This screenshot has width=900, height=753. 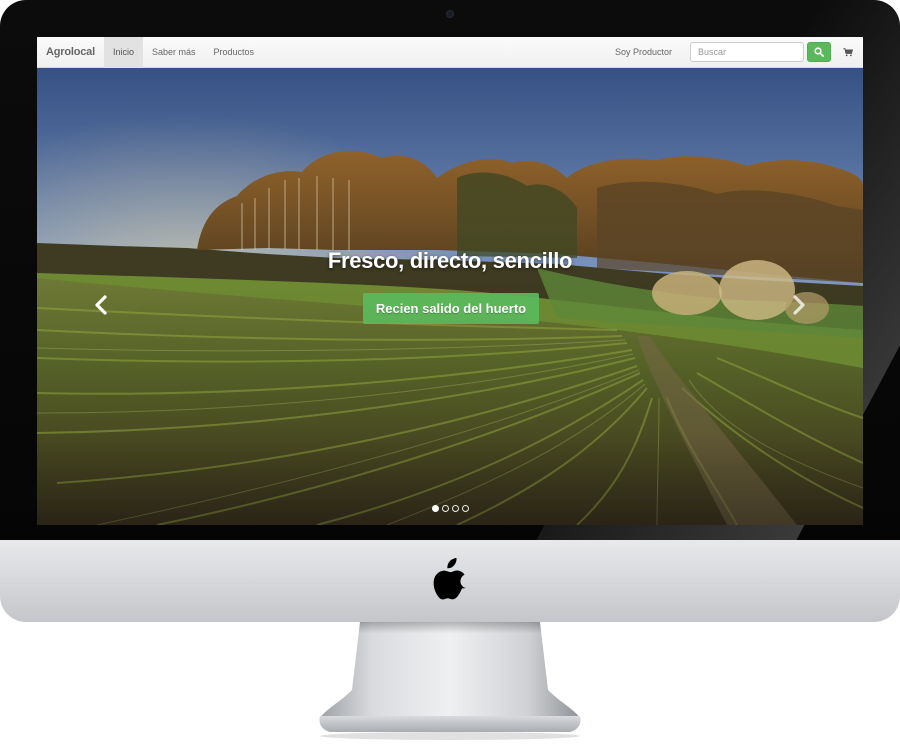 I want to click on apple-logo-icon, so click(x=449, y=579).